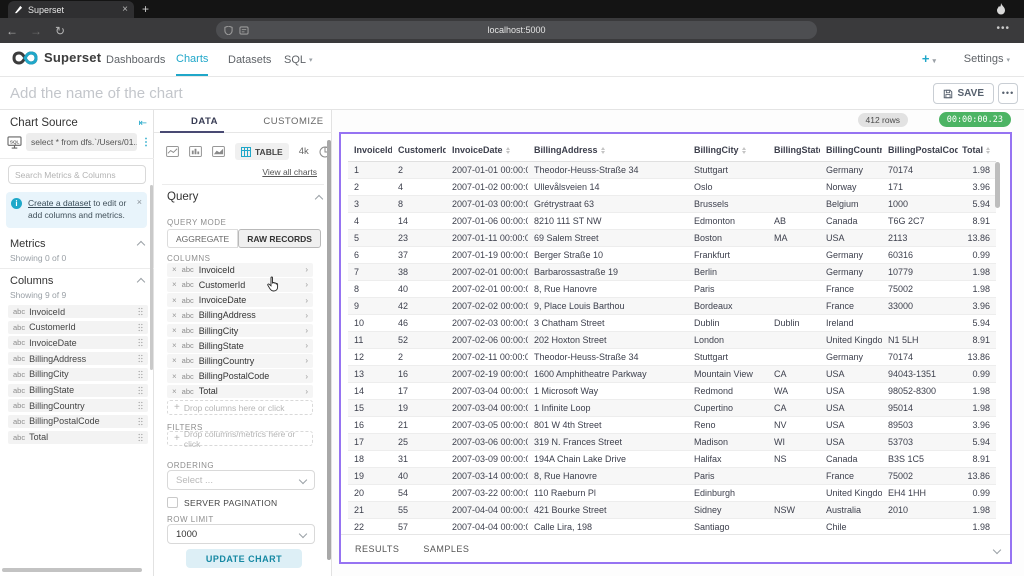 The height and width of the screenshot is (576, 1024). Describe the element at coordinates (929, 58) in the screenshot. I see `new-chart-button: + ▾` at that location.